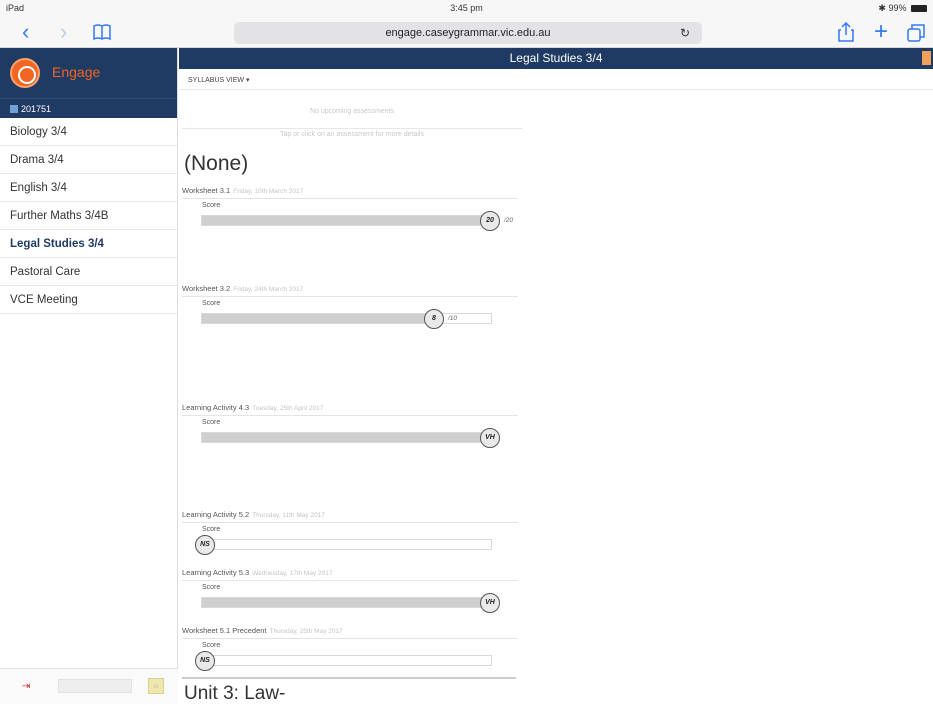  I want to click on page-title: Legal Studies 3/4, so click(556, 58).